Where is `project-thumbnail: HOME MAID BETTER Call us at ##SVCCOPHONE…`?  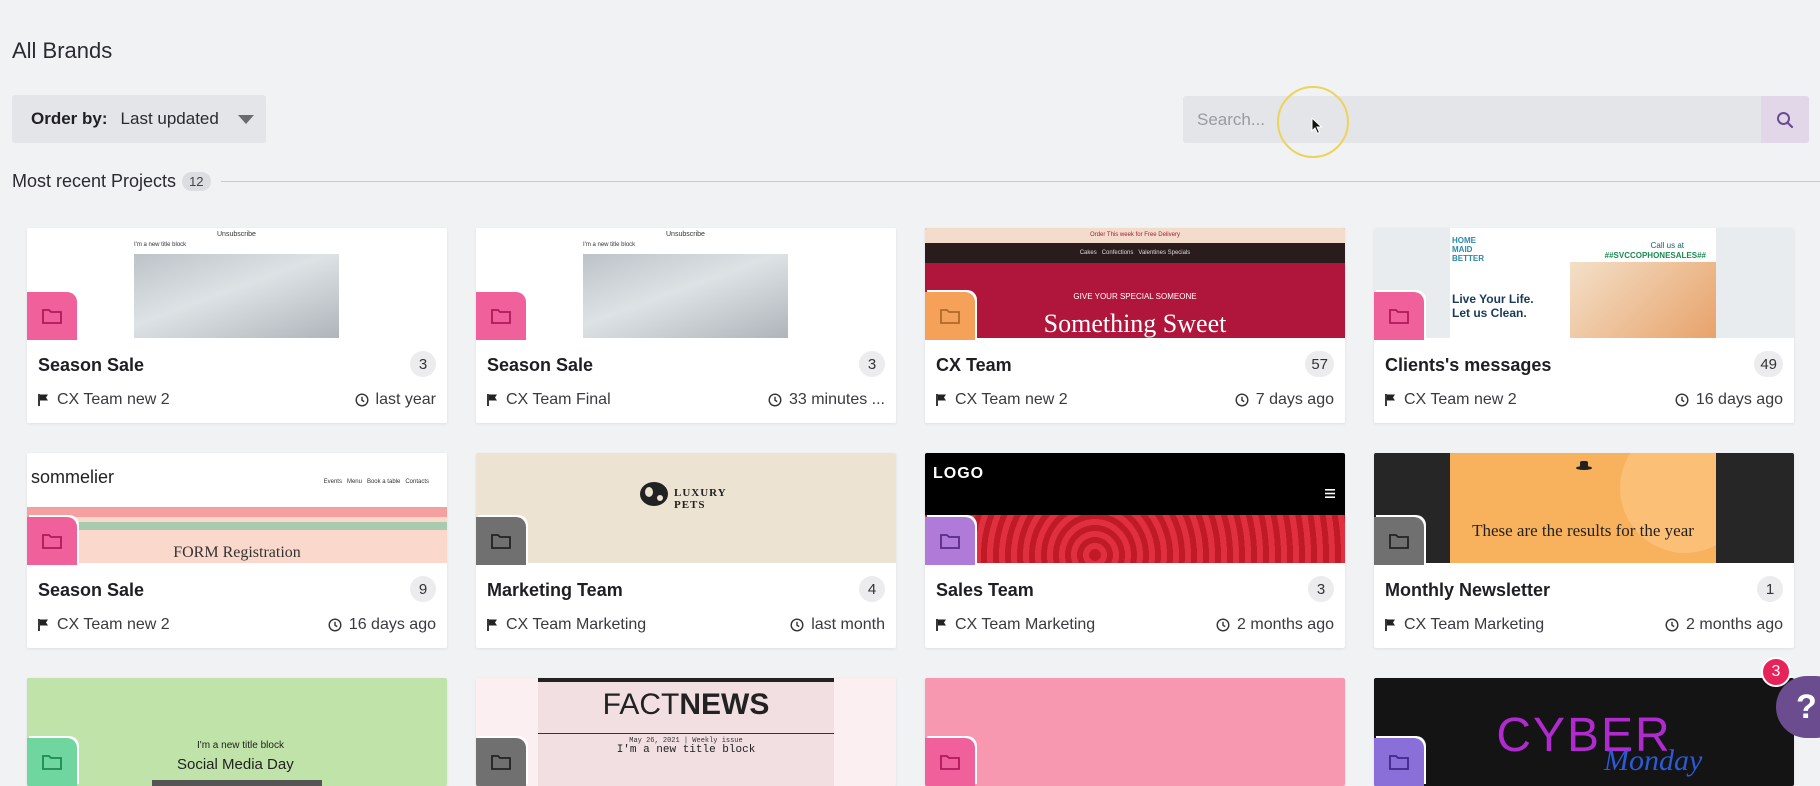 project-thumbnail: HOME MAID BETTER Call us at ##SVCCOPHONE… is located at coordinates (1584, 283).